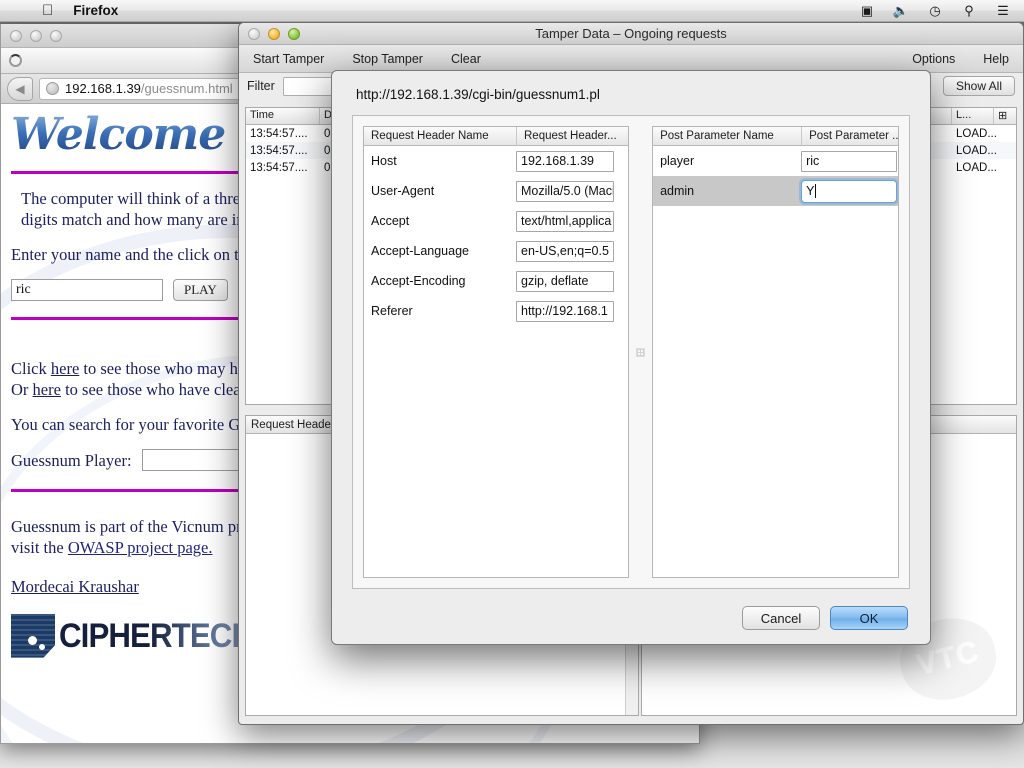  Describe the element at coordinates (47, 389) in the screenshot. I see `cleared-link: here` at that location.